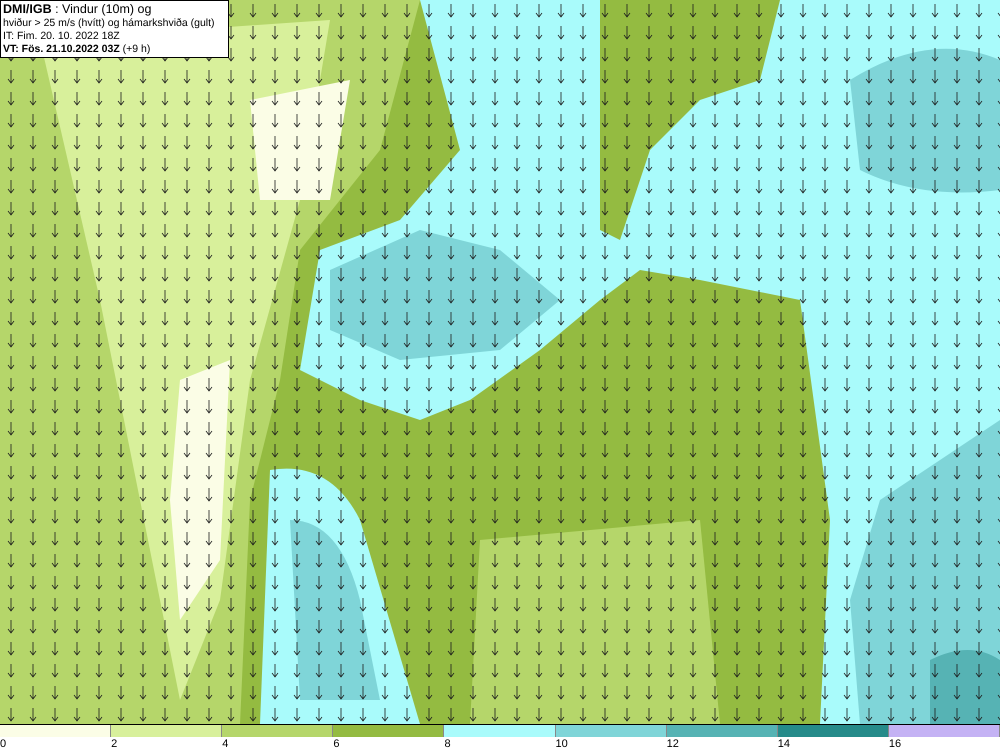 This screenshot has height=753, width=1000. Describe the element at coordinates (895, 744) in the screenshot. I see `legend-label: 16` at that location.